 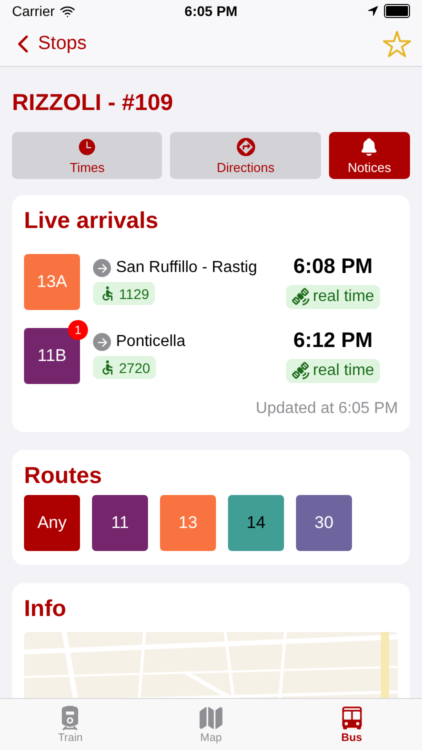 What do you see at coordinates (93, 102) in the screenshot?
I see `stop-title: RIZZOLI - #109` at bounding box center [93, 102].